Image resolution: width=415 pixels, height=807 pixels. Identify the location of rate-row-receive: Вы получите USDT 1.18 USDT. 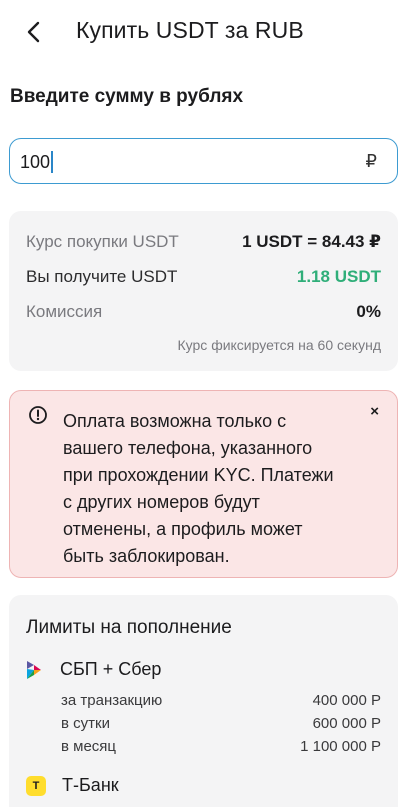
(203, 277).